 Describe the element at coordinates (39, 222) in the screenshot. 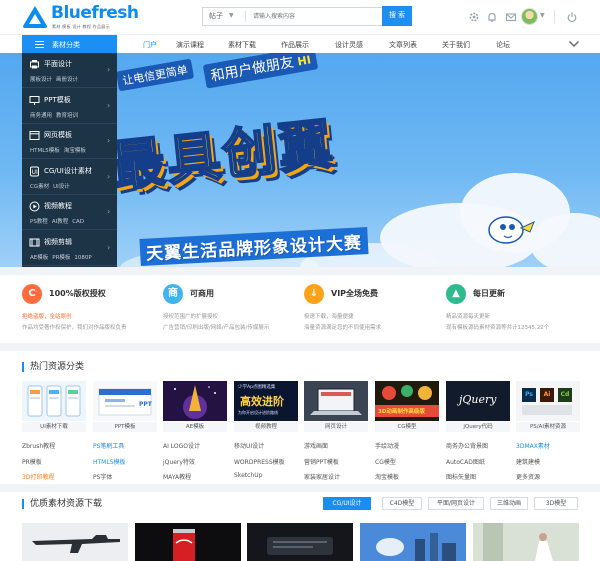

I see `sidebar-subitem: PS教程` at that location.